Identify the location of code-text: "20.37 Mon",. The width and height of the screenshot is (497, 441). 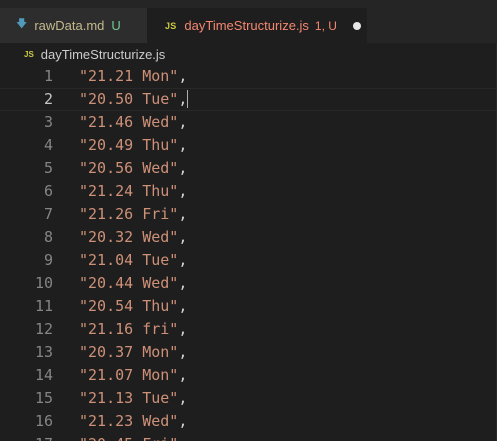
(133, 352).